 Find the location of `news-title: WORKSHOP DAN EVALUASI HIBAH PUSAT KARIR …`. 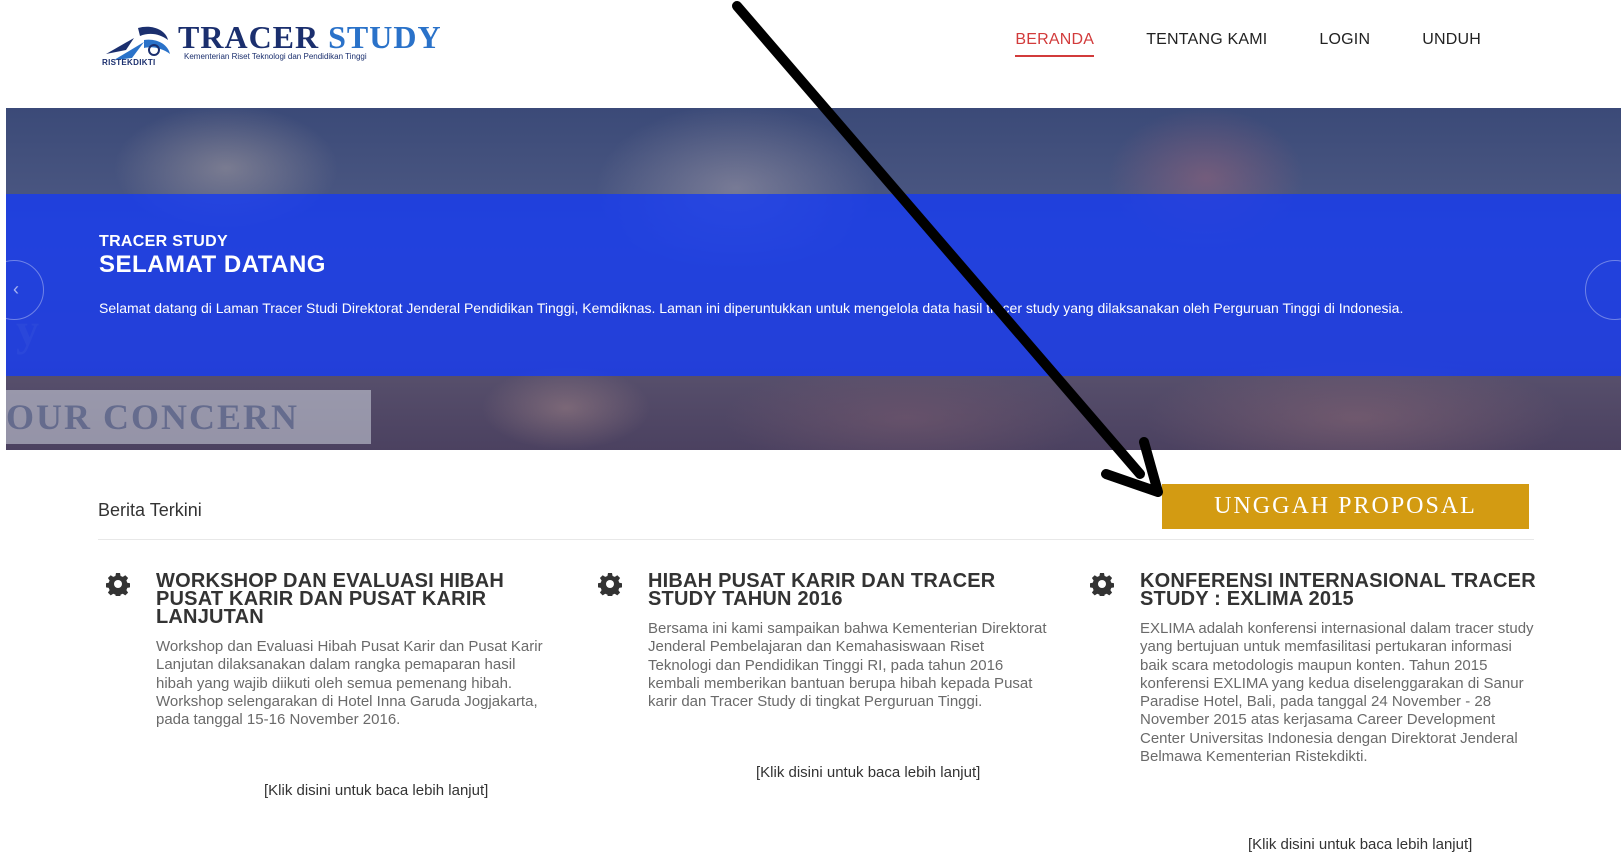

news-title: WORKSHOP DAN EVALUASI HIBAH PUSAT KARIR … is located at coordinates (366, 599).